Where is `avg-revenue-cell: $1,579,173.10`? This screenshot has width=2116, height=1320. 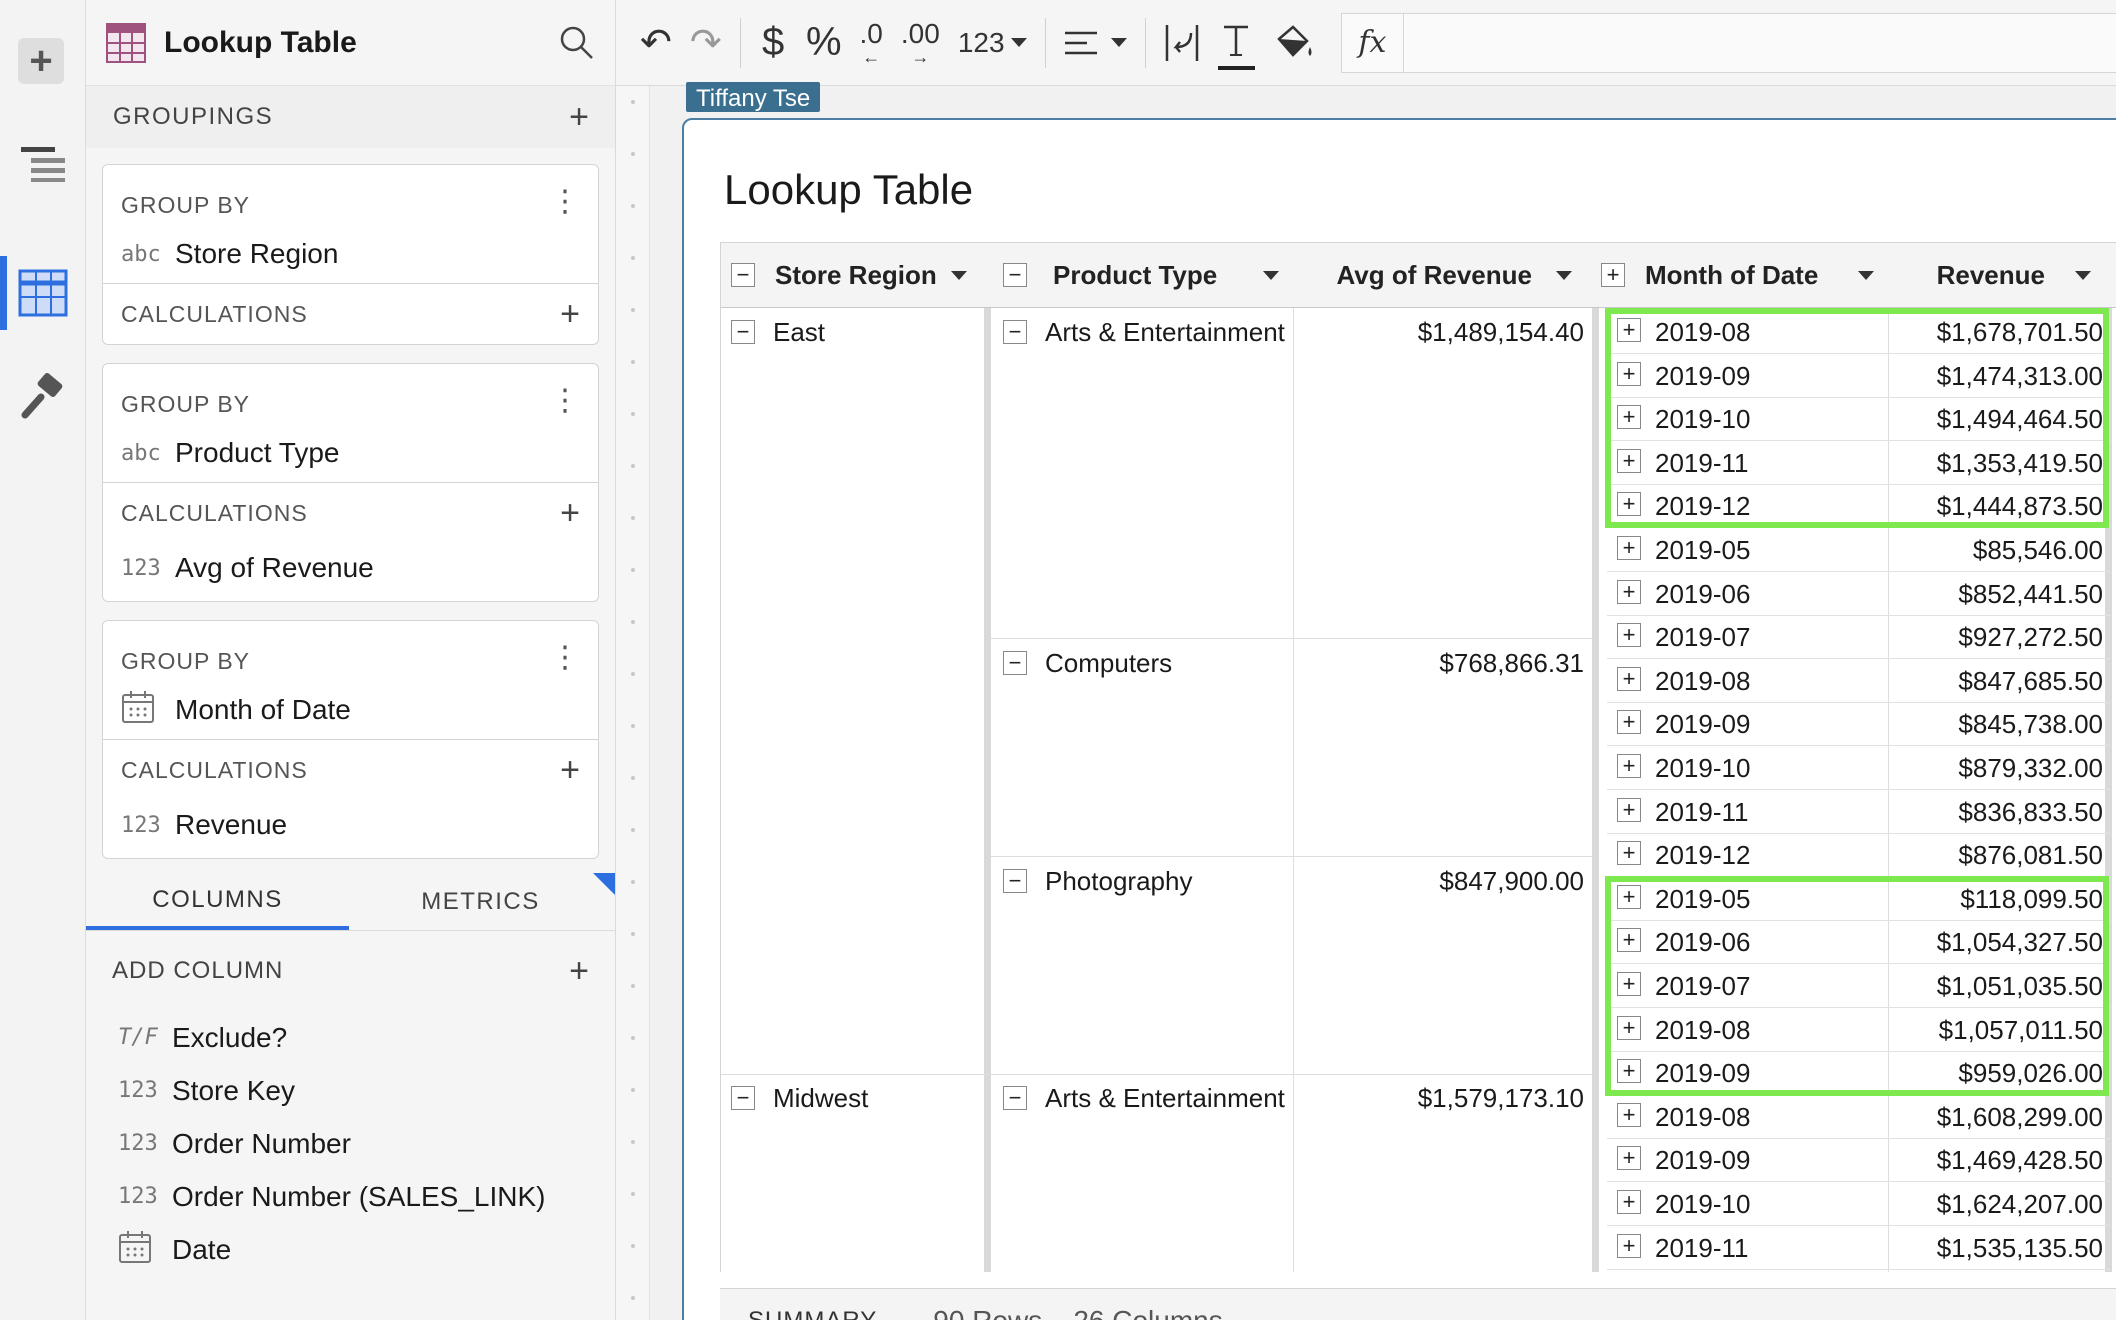
avg-revenue-cell: $1,579,173.10 is located at coordinates (1500, 1097).